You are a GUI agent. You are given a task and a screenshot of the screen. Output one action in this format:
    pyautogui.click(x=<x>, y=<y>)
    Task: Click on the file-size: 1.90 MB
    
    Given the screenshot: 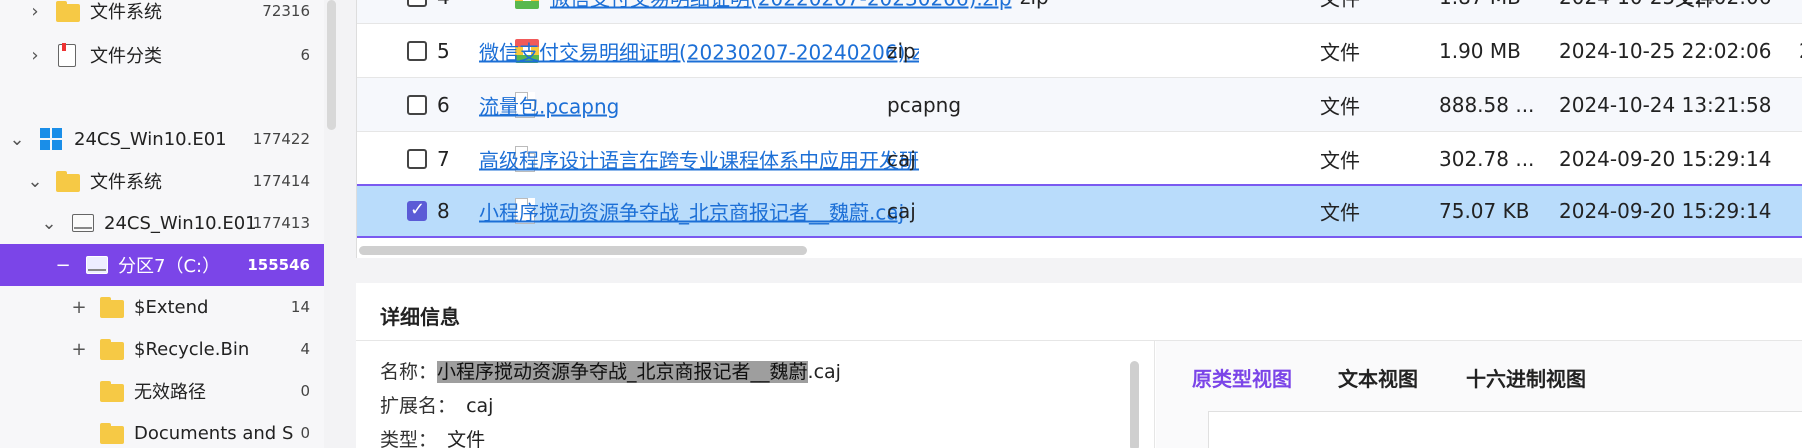 What is the action you would take?
    pyautogui.click(x=1480, y=50)
    